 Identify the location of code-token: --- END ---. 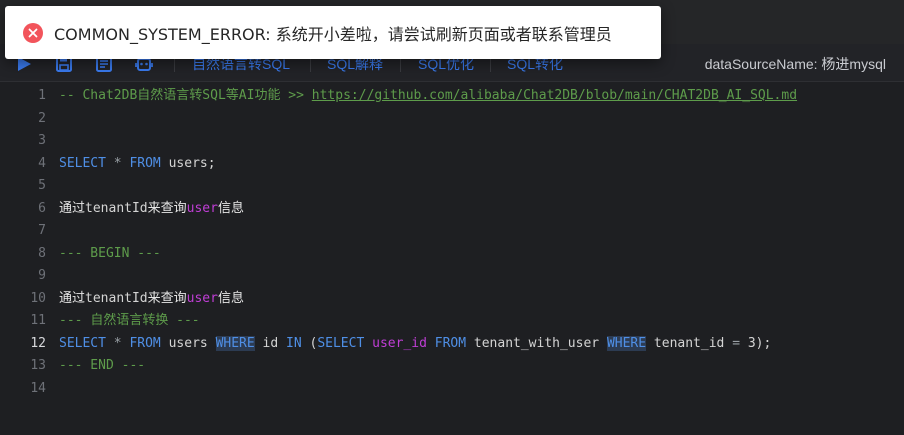
(102, 365).